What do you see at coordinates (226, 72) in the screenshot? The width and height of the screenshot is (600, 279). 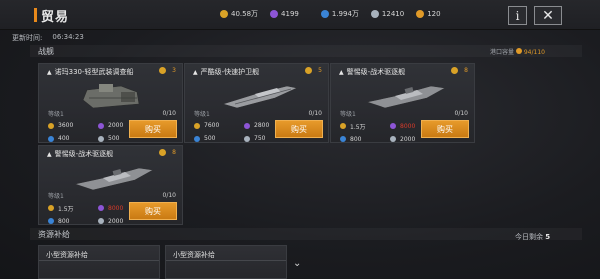 I see `ship-name: ▲ 严酷级-快速护卫舰` at bounding box center [226, 72].